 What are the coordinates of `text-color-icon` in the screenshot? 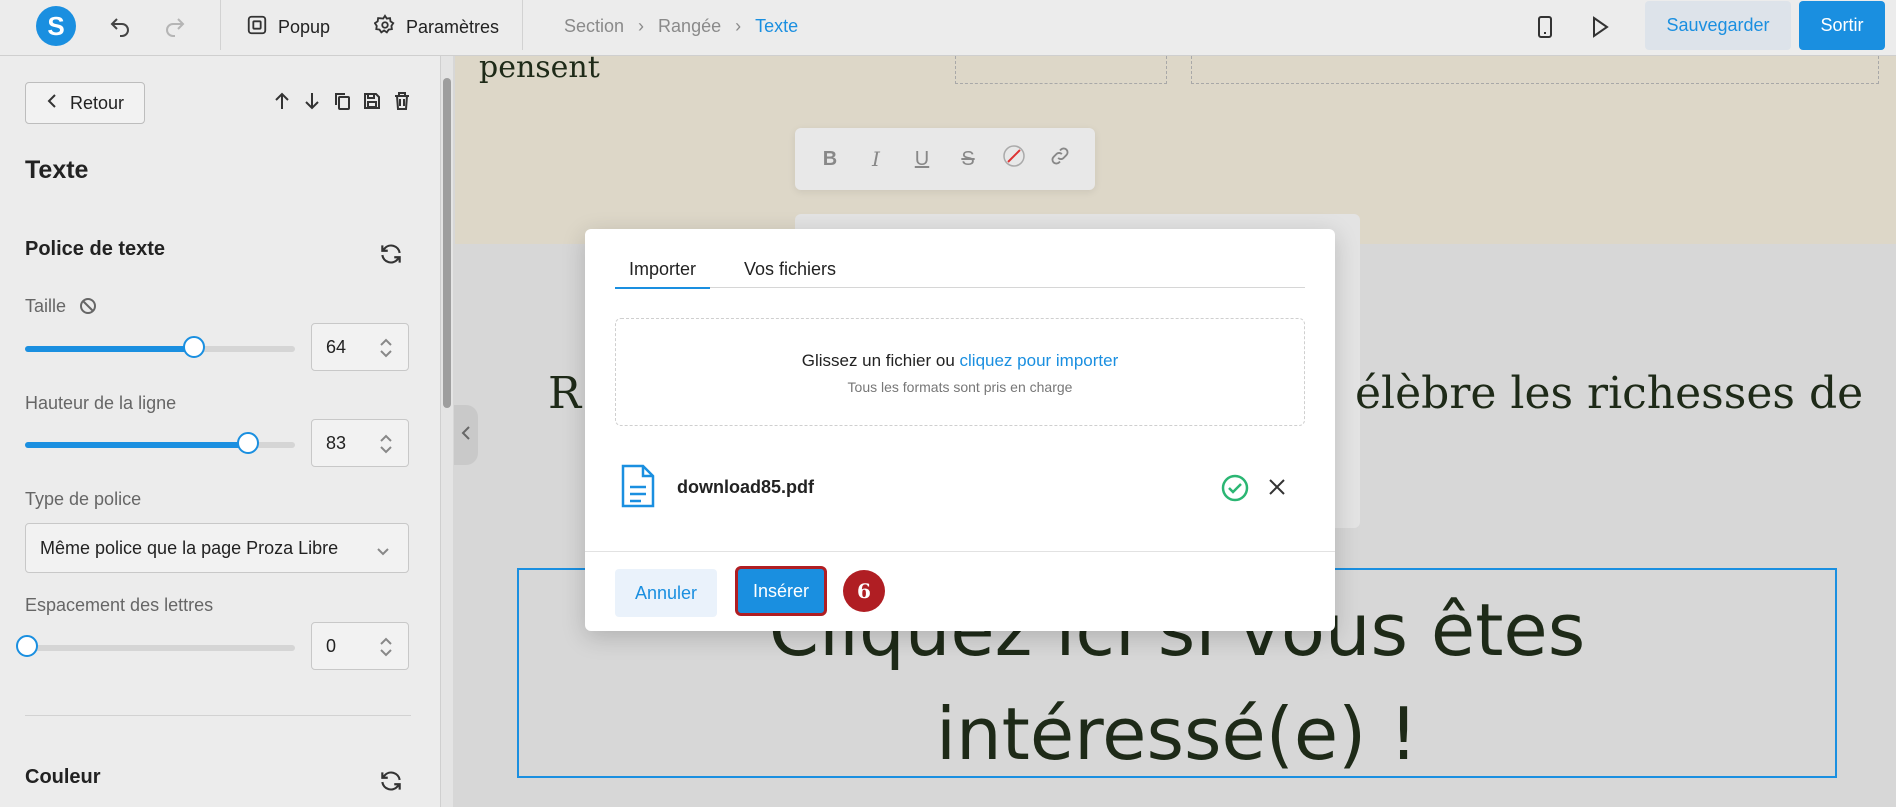 It's located at (1014, 159).